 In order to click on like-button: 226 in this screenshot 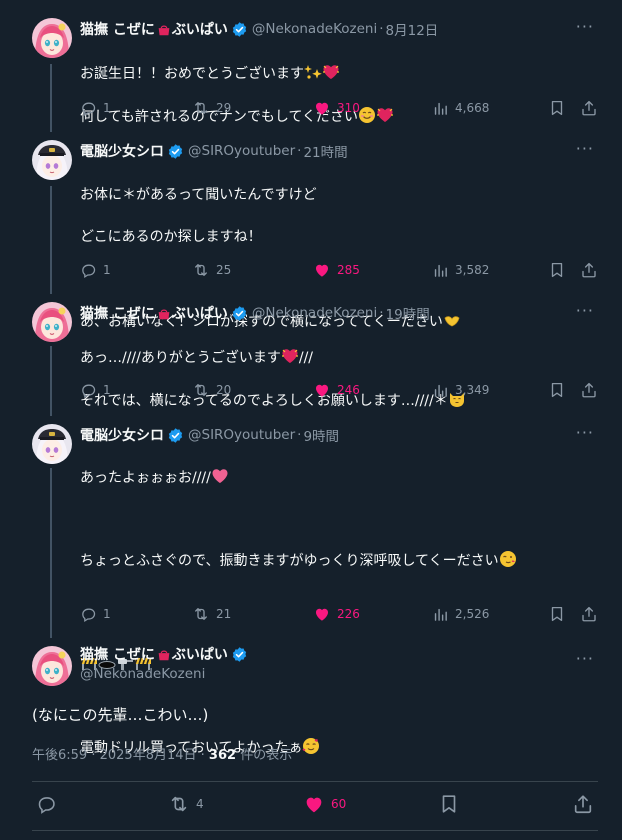, I will do `click(336, 614)`.